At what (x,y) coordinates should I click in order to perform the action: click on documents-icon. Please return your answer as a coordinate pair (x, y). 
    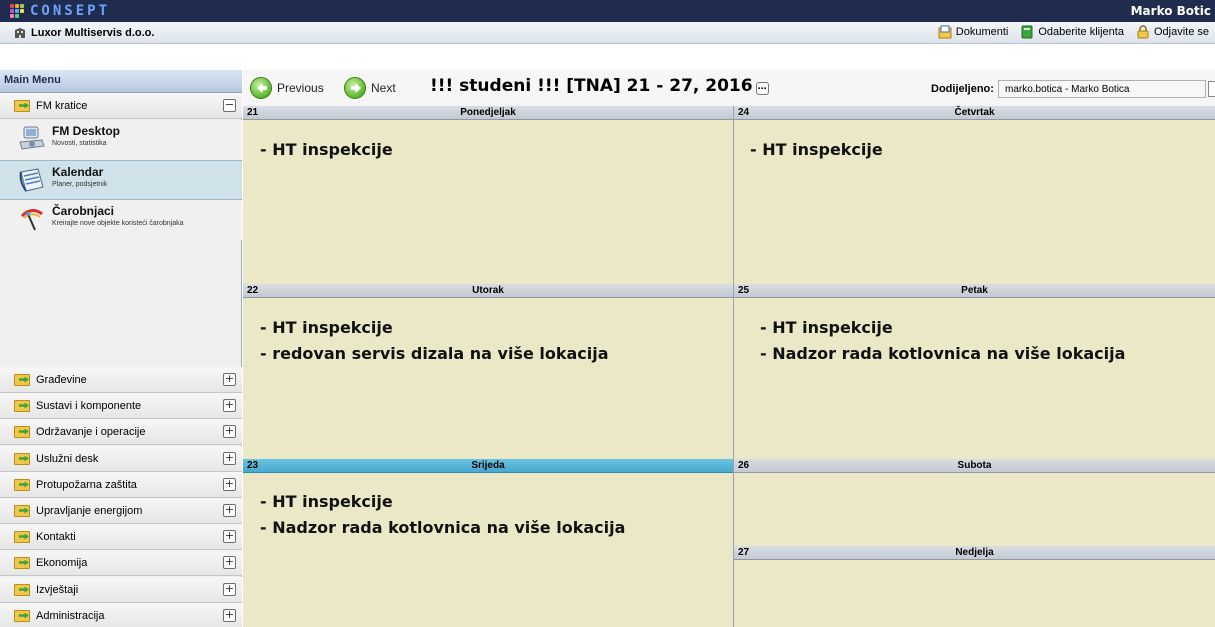
    Looking at the image, I should click on (945, 32).